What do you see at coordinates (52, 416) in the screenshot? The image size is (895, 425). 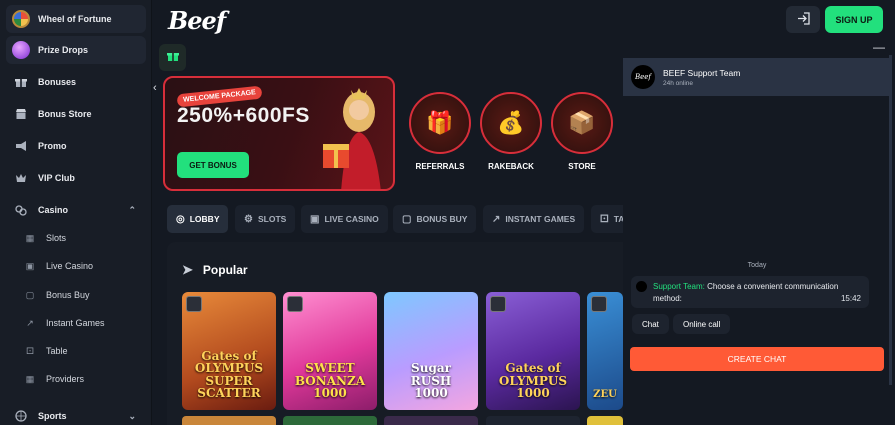 I see `sidebar-item-label: Sports` at bounding box center [52, 416].